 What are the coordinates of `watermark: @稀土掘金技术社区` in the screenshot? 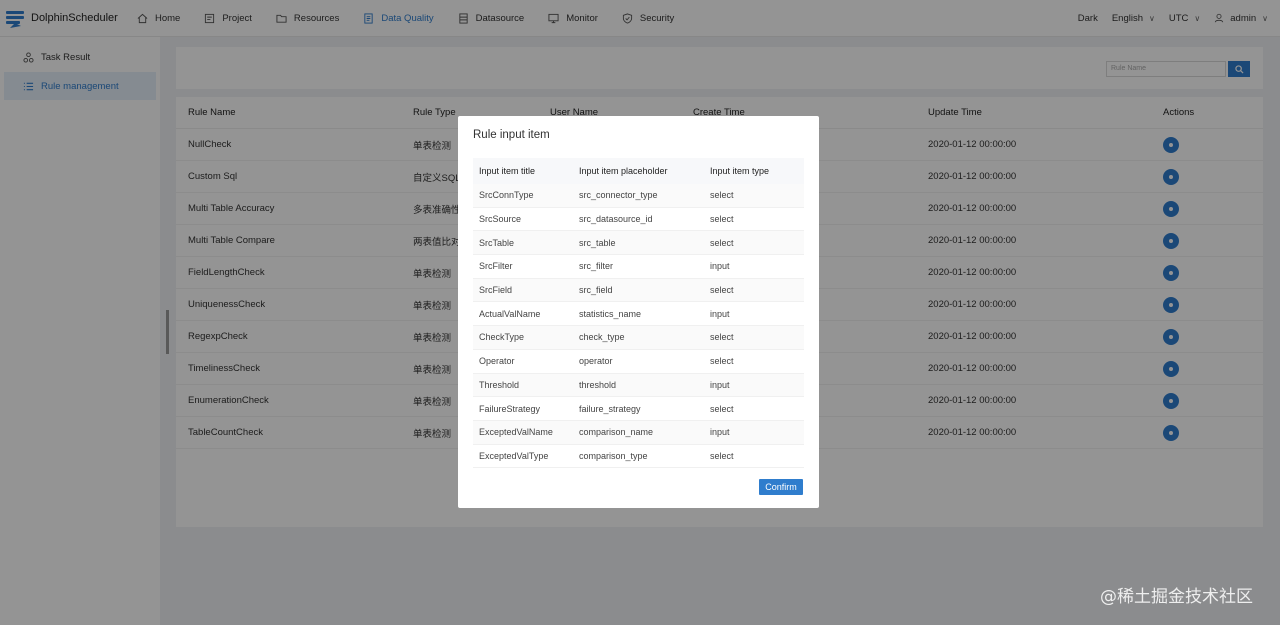 It's located at (1176, 597).